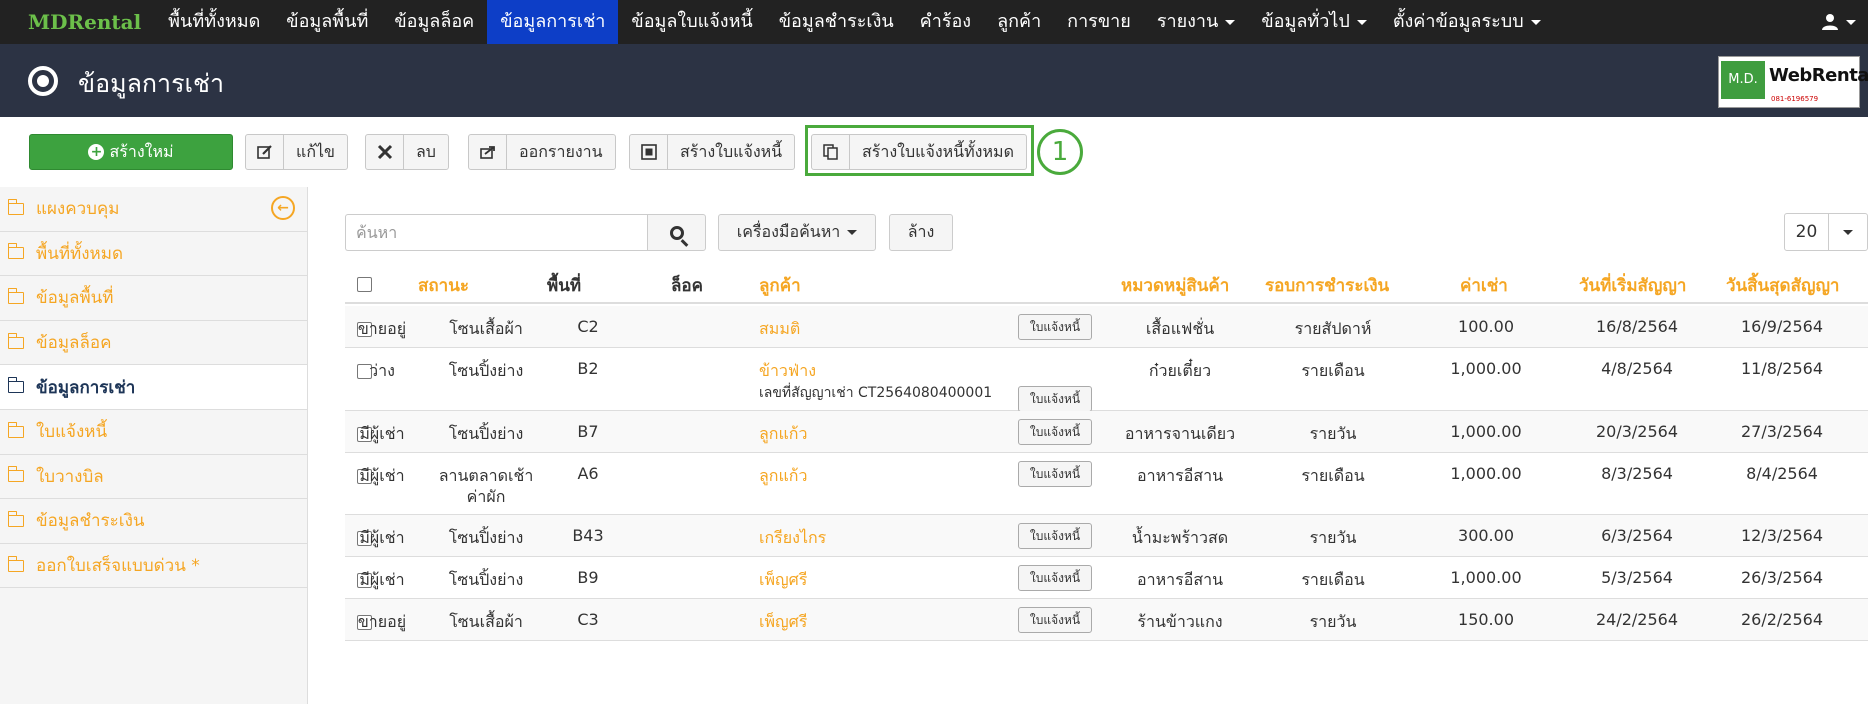 The width and height of the screenshot is (1868, 704). Describe the element at coordinates (486, 621) in the screenshot. I see `cell-area: โซนเสื้อผ้า` at that location.